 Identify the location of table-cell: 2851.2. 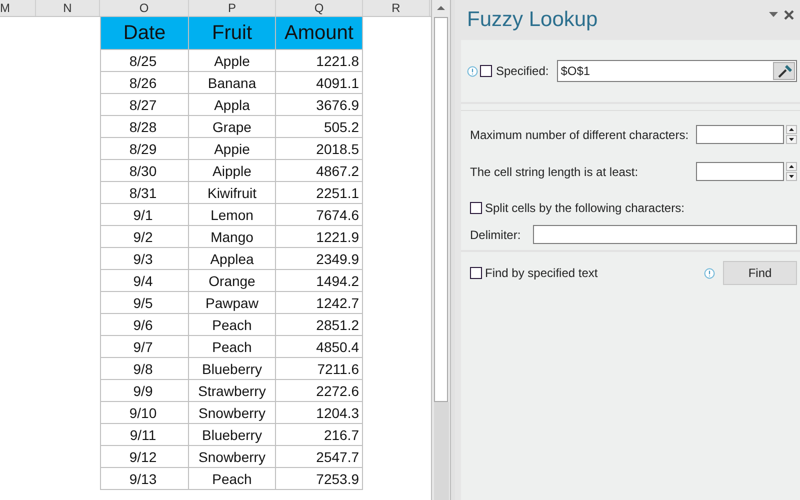
(337, 324).